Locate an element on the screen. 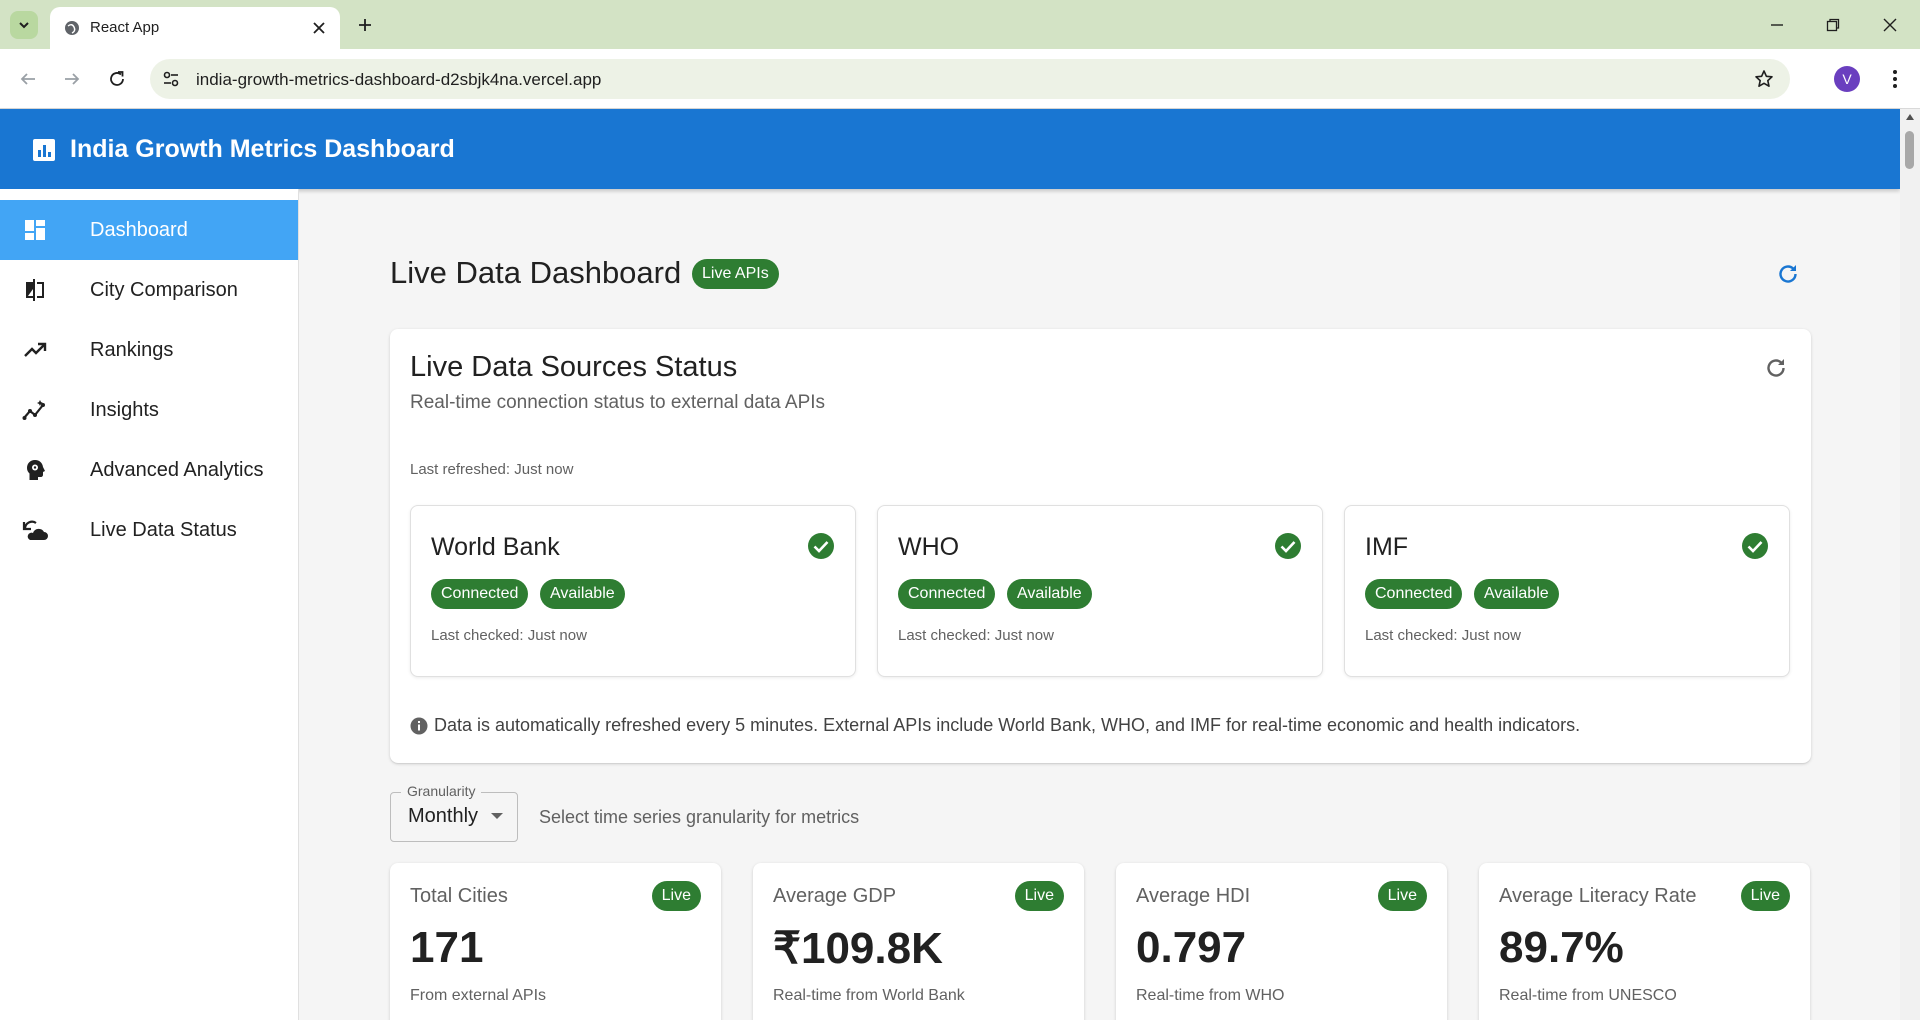 This screenshot has width=1920, height=1020. sidebar-item-city-comparison: City Comparison is located at coordinates (149, 290).